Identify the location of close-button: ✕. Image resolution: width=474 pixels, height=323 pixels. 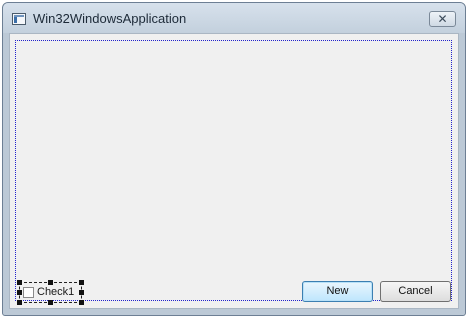
(442, 19).